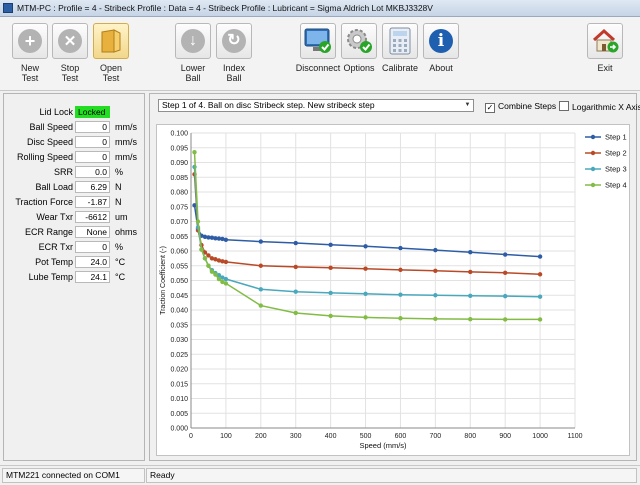  What do you see at coordinates (56, 112) in the screenshot?
I see `field-label: Lid Lock` at bounding box center [56, 112].